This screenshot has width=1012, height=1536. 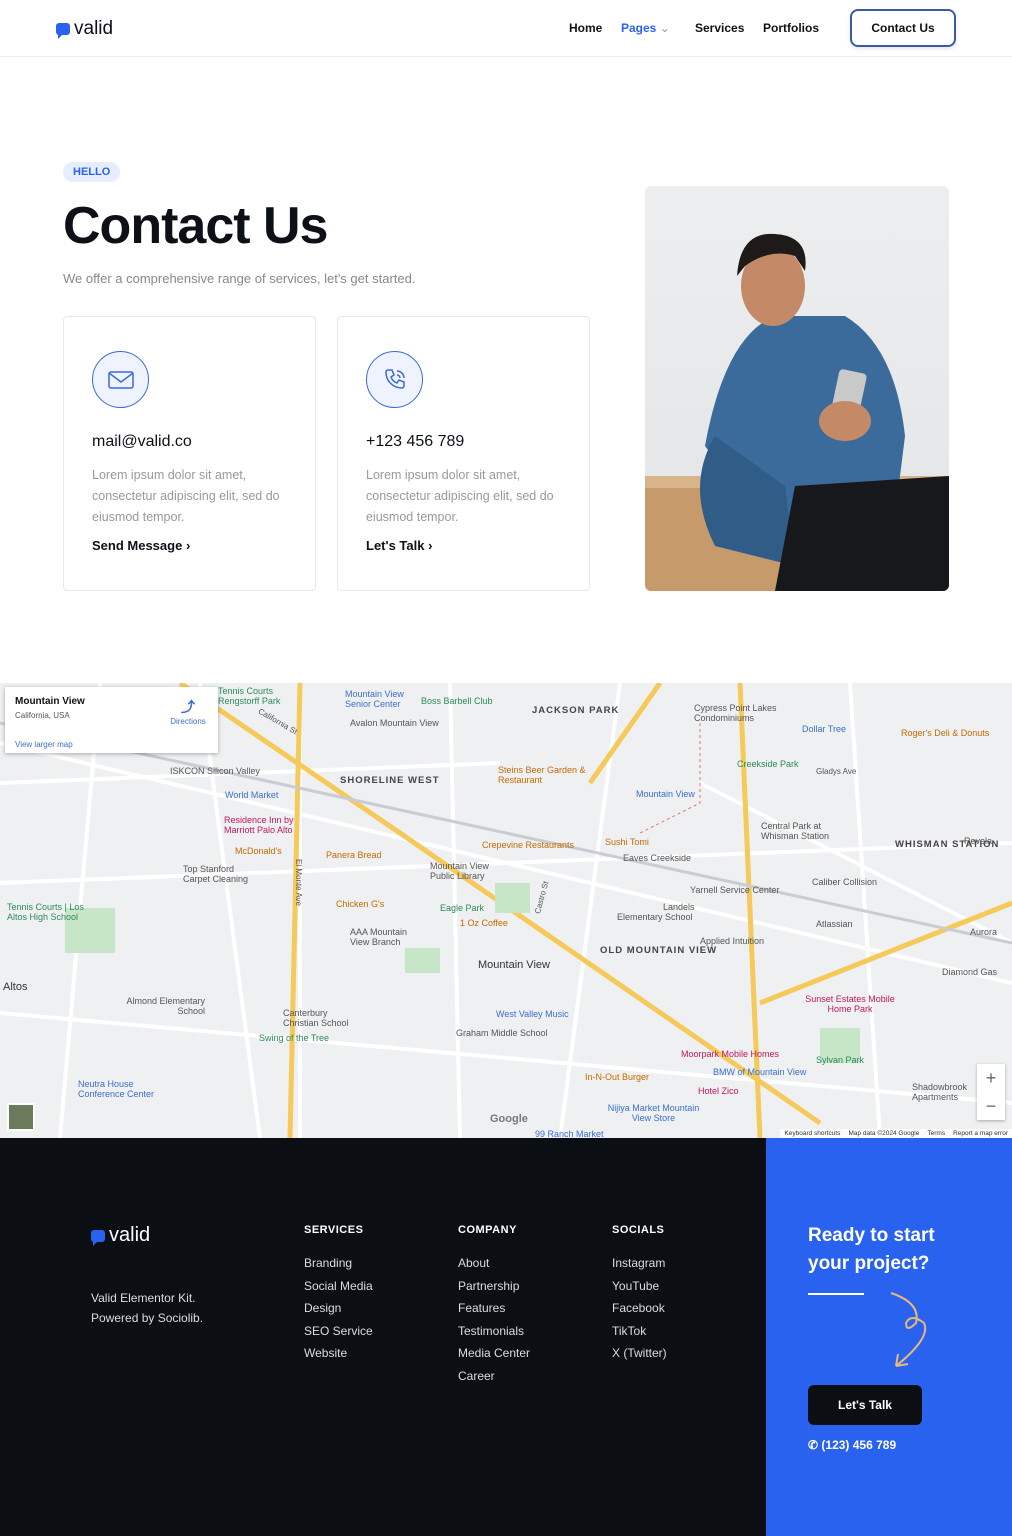 I want to click on map-place-name: Mountain View, so click(x=50, y=701).